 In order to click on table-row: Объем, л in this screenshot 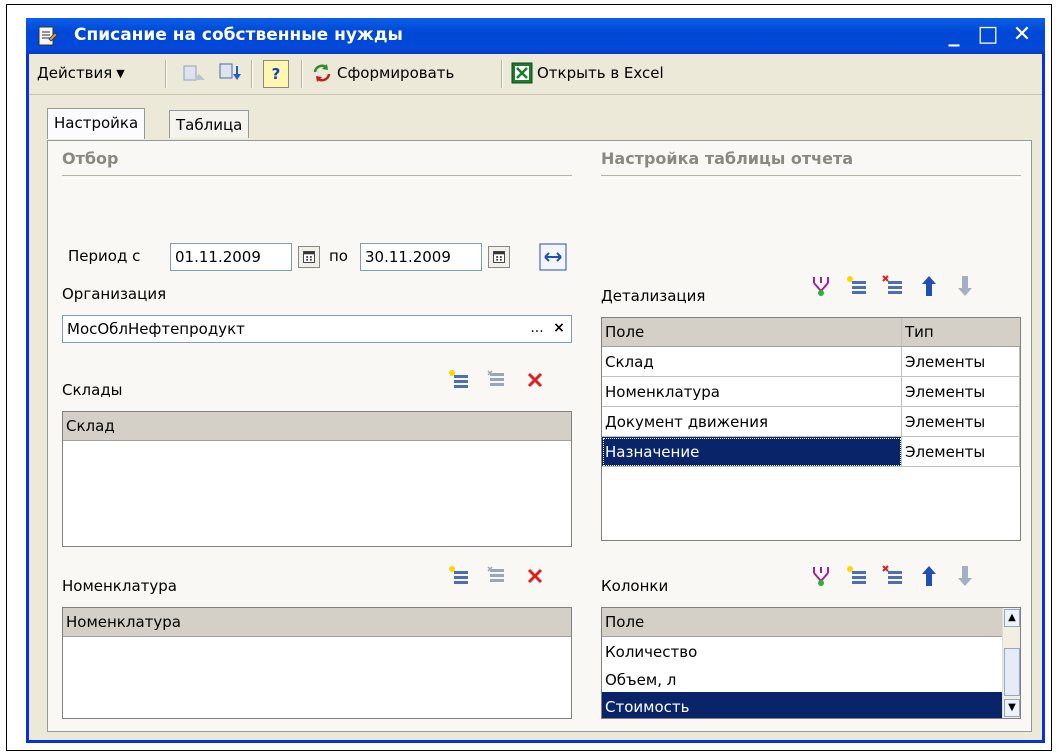, I will do `click(802, 680)`.